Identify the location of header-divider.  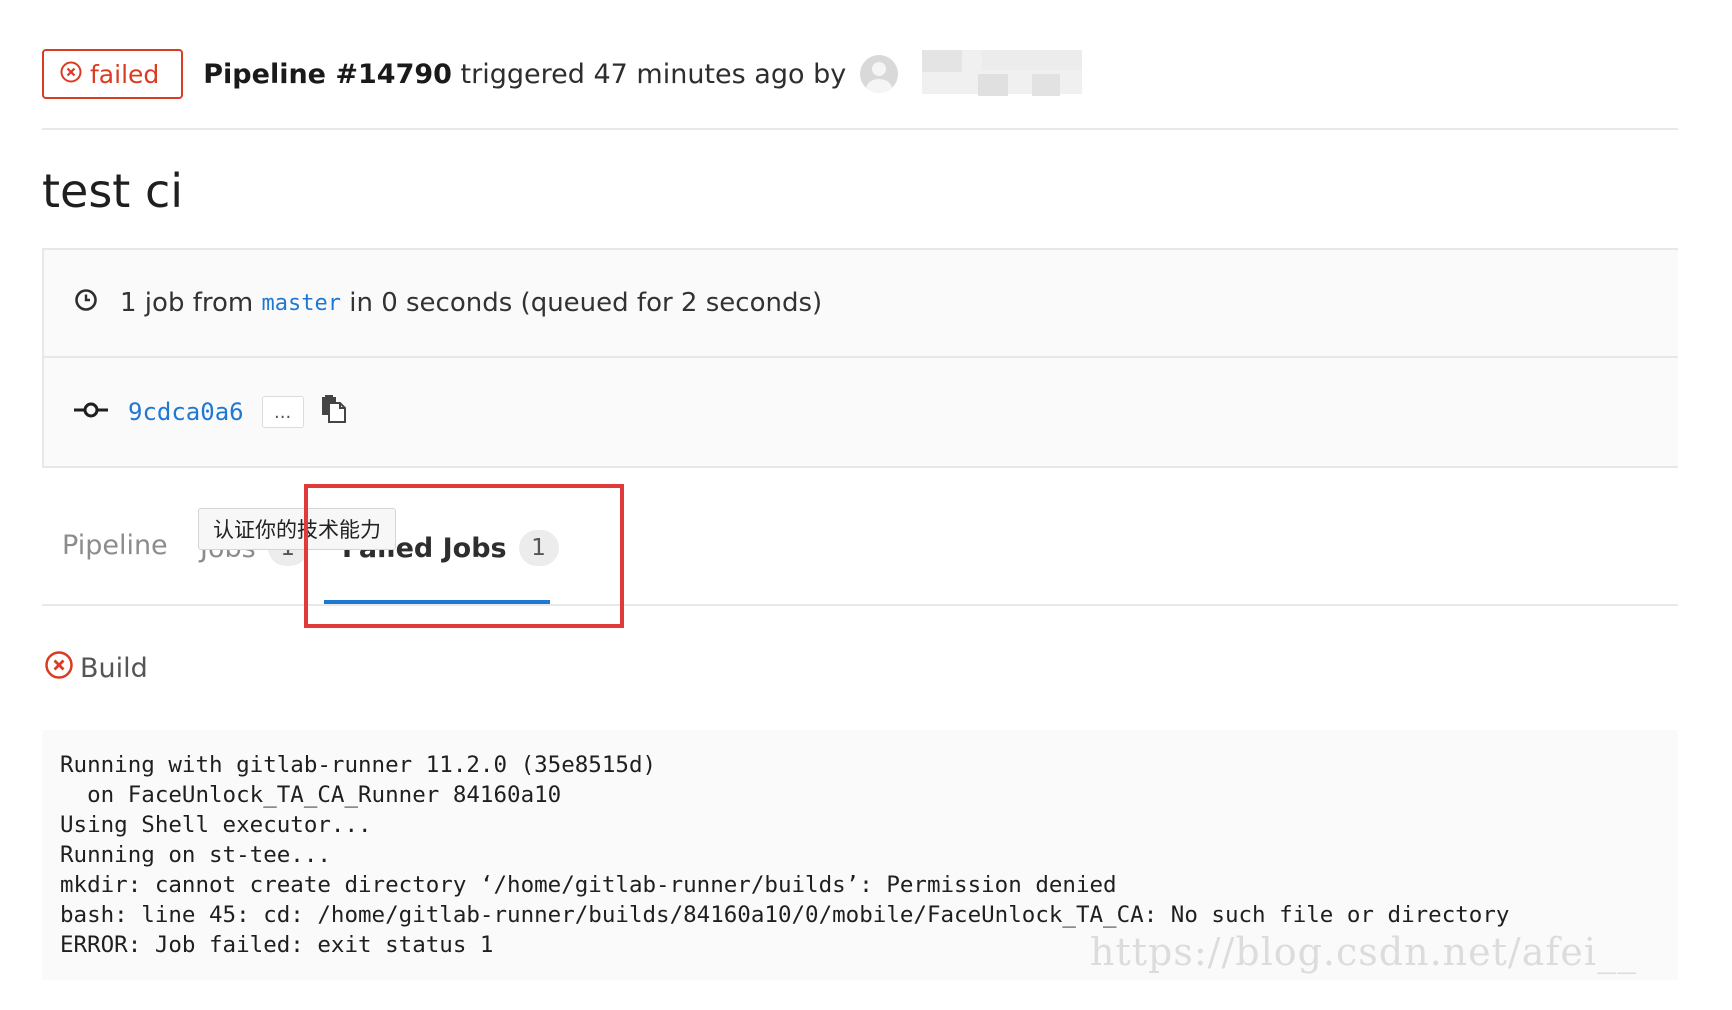
(860, 129).